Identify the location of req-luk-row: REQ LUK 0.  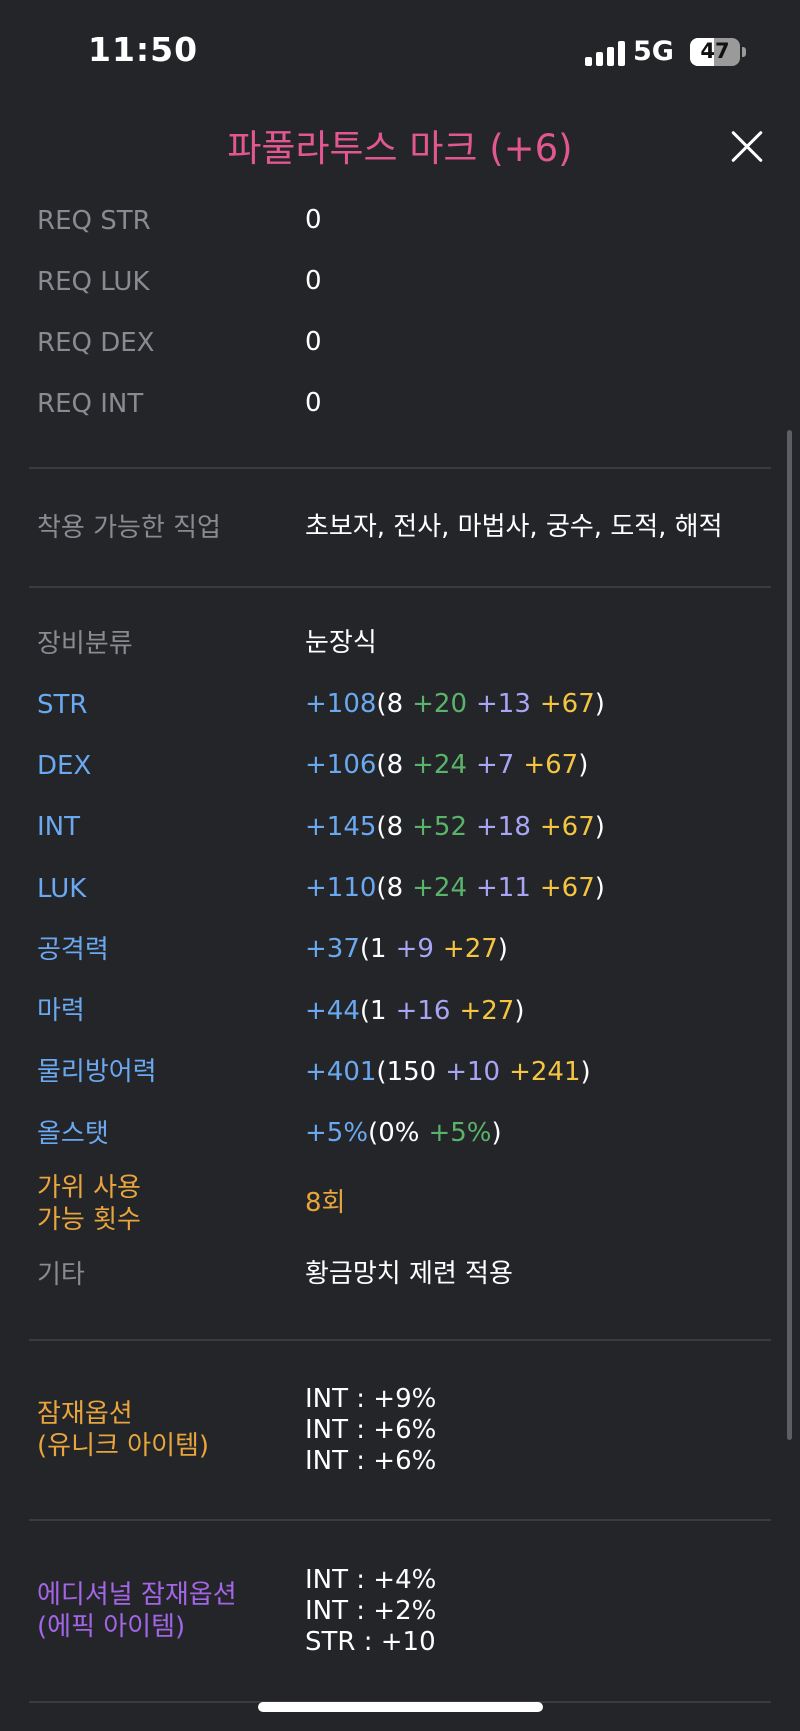
(400, 281).